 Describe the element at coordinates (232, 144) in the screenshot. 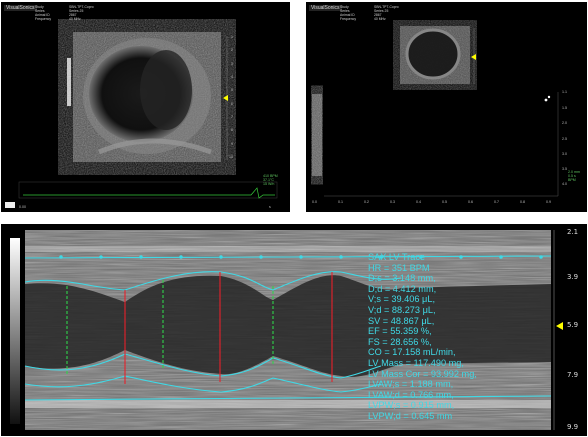

I see `depth-tick: 9` at that location.